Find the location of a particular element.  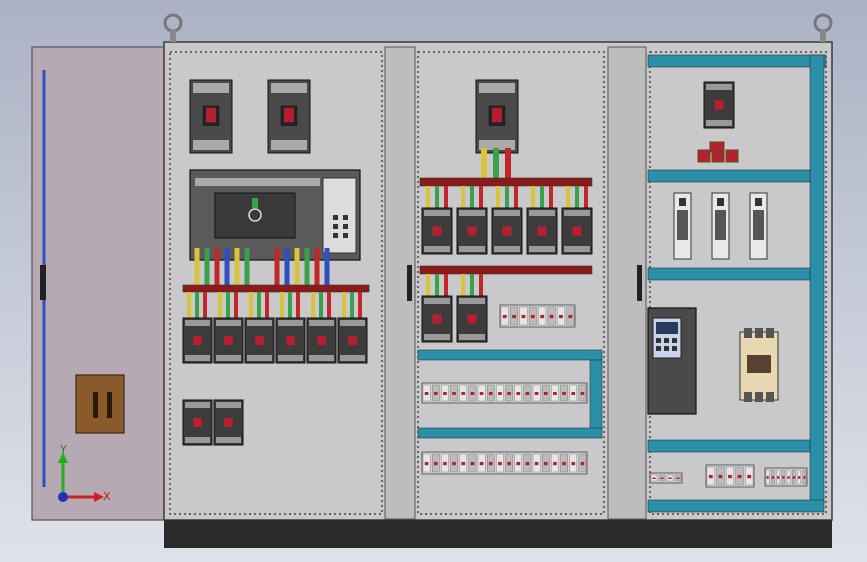

contactor-terminal is located at coordinates (748, 333).